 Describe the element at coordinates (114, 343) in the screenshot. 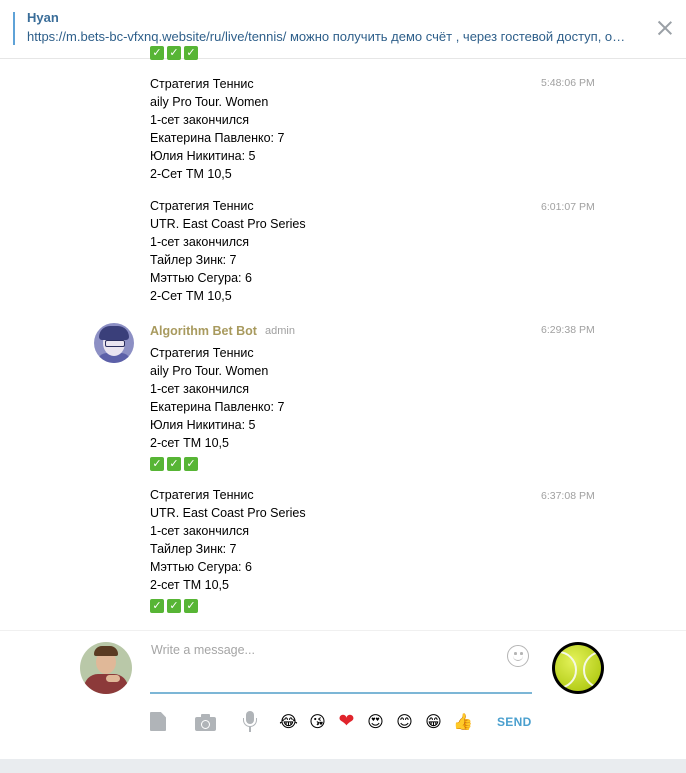

I see `bot-avatar` at that location.